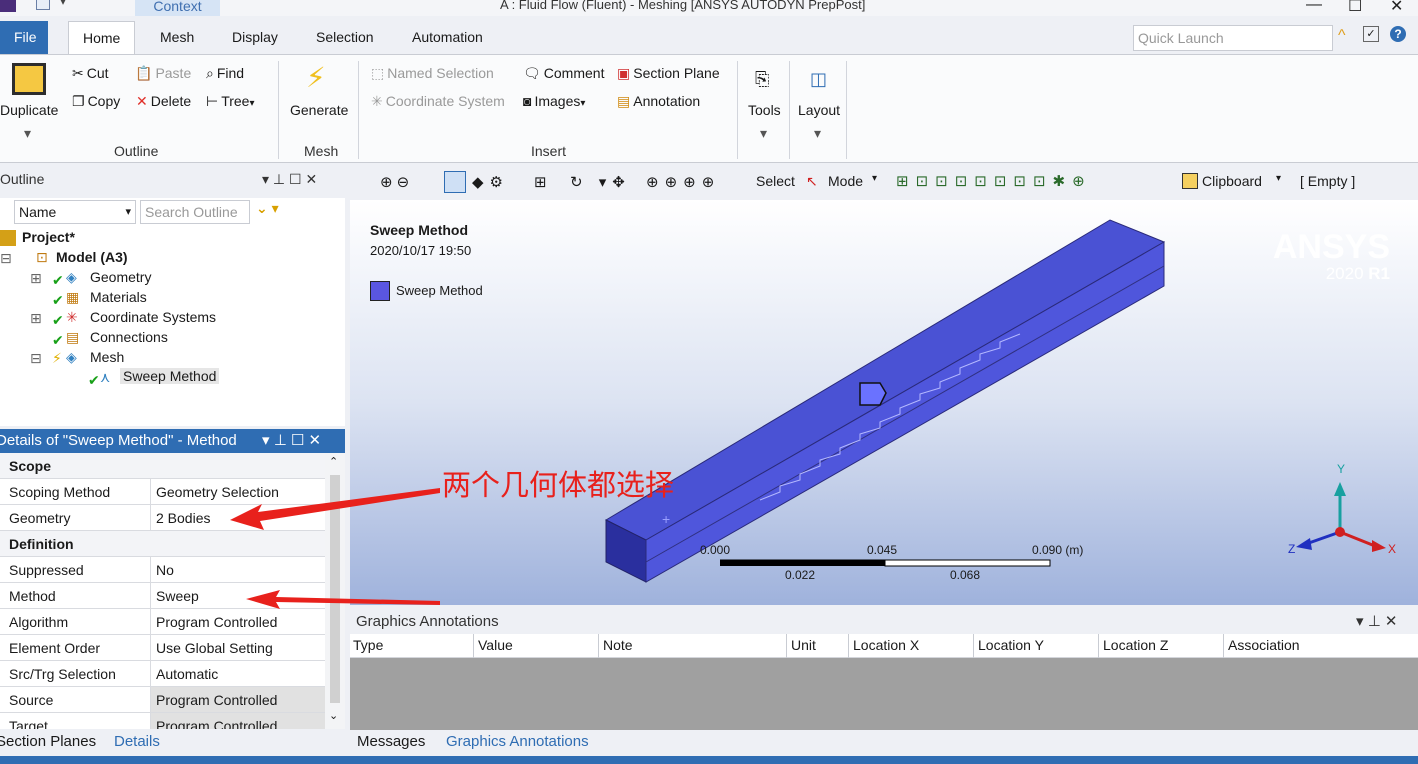 The image size is (1418, 764). What do you see at coordinates (71, 277) in the screenshot?
I see `geometry-icon: ◈` at bounding box center [71, 277].